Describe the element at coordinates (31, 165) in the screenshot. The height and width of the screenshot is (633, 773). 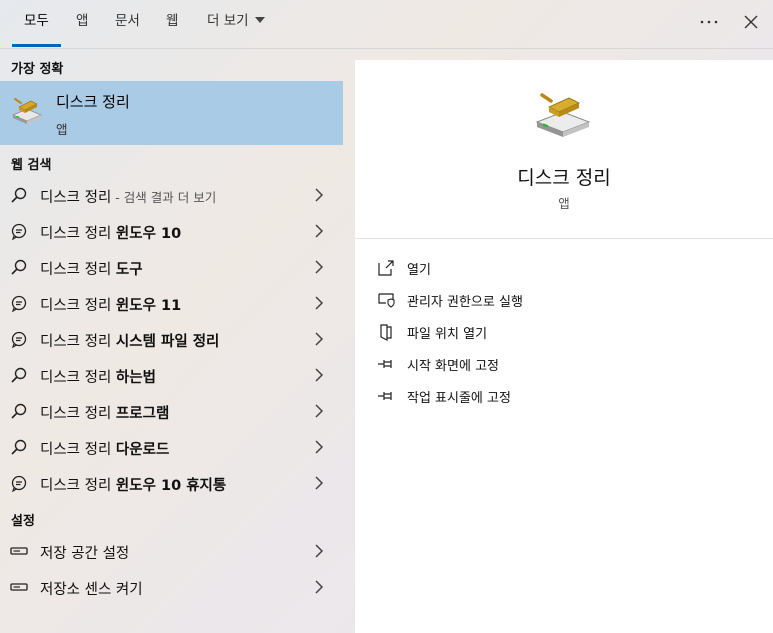
I see `section-web-search: 웹 검색` at that location.